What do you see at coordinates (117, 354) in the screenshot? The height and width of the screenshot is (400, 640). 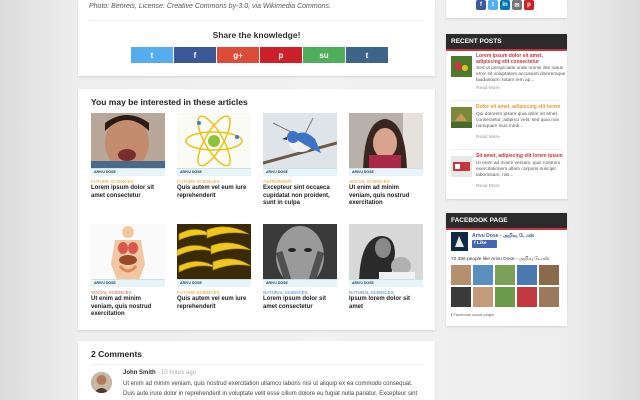 I see `comments-title: 2 Comments` at bounding box center [117, 354].